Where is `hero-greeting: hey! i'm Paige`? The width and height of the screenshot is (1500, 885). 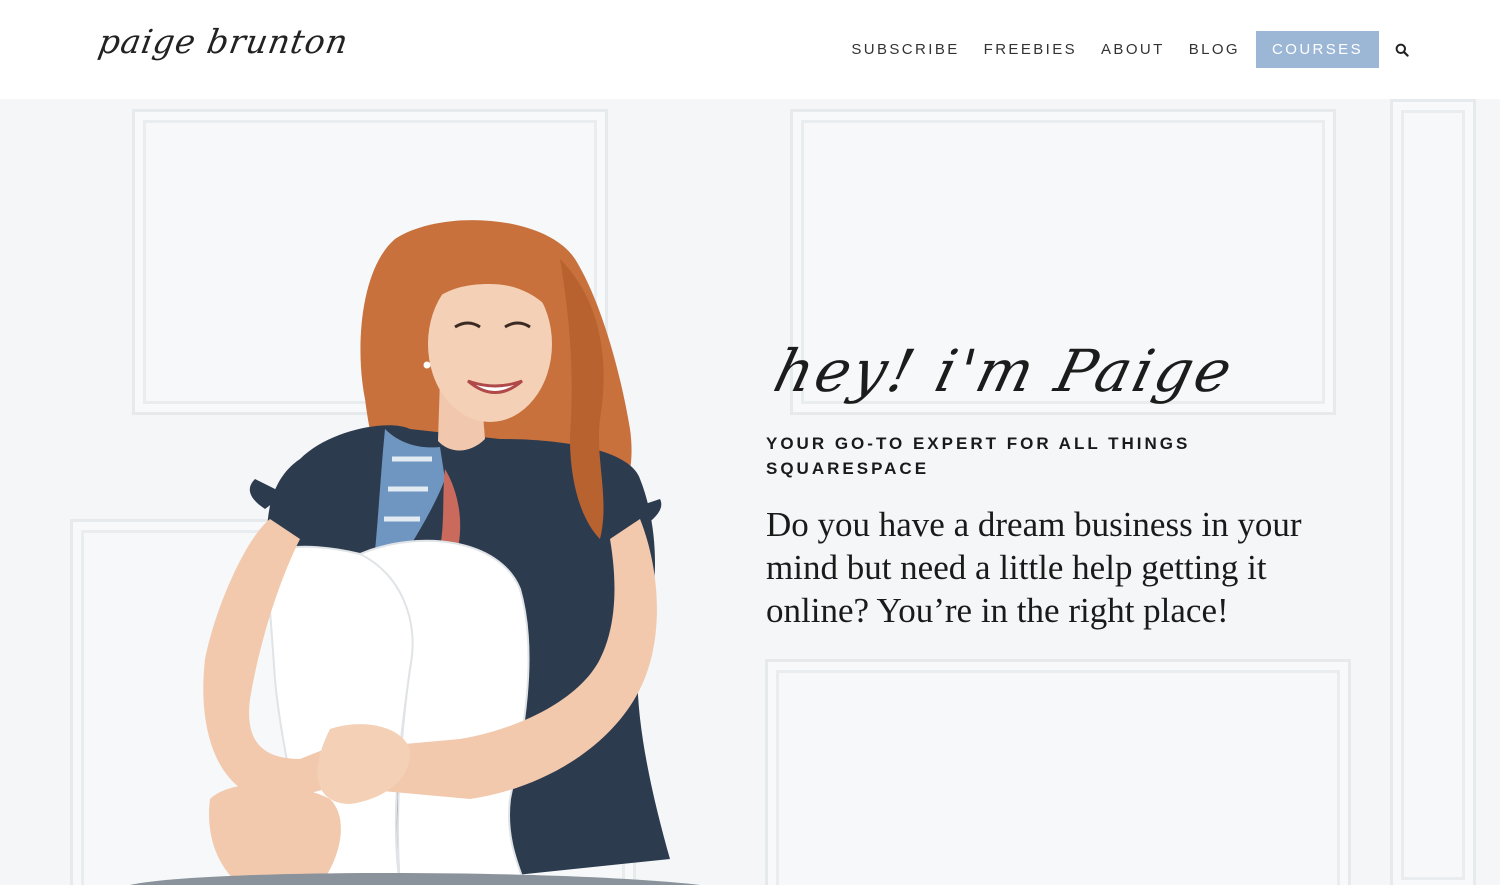
hero-greeting: hey! i'm Paige is located at coordinates (1004, 371).